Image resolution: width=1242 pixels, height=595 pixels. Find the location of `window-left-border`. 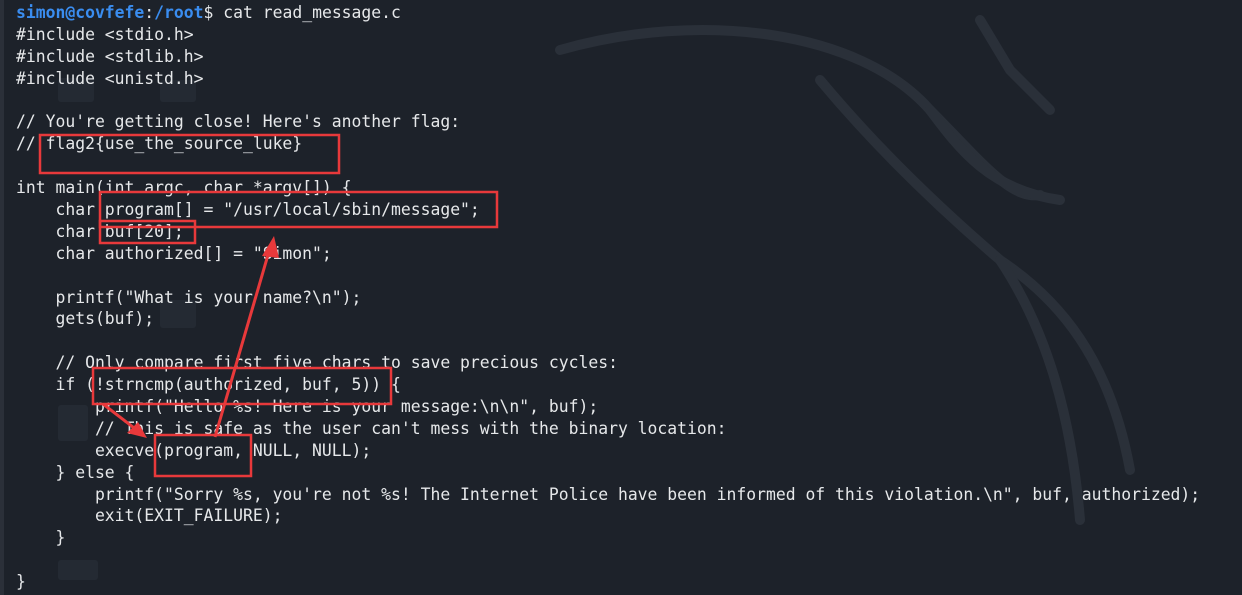

window-left-border is located at coordinates (2, 297).